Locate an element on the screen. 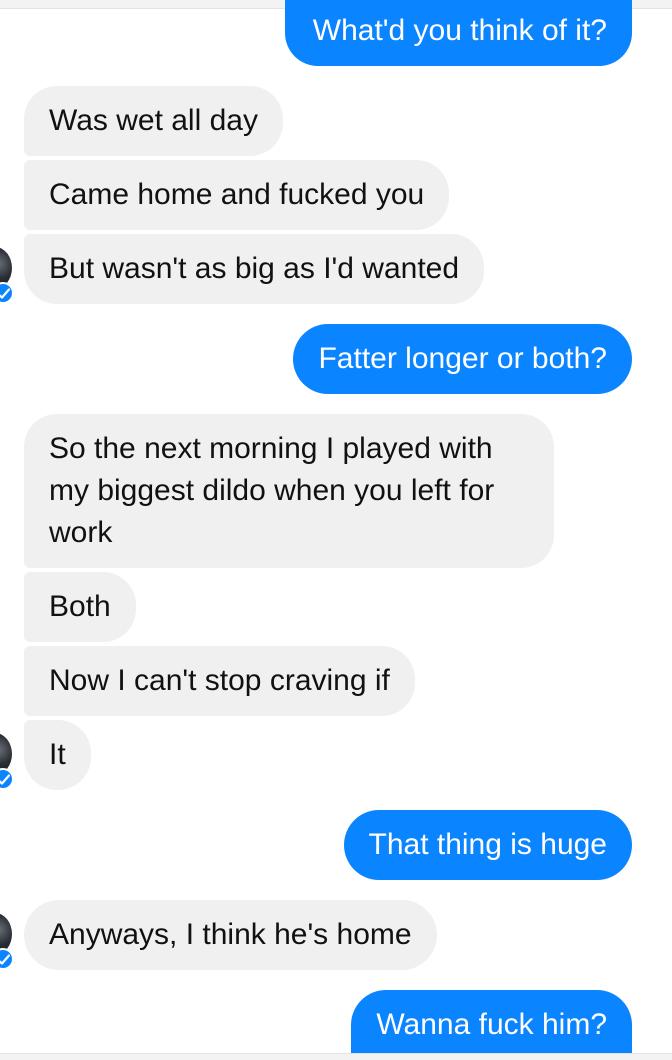  message-bubble-incoming: It is located at coordinates (57, 755).